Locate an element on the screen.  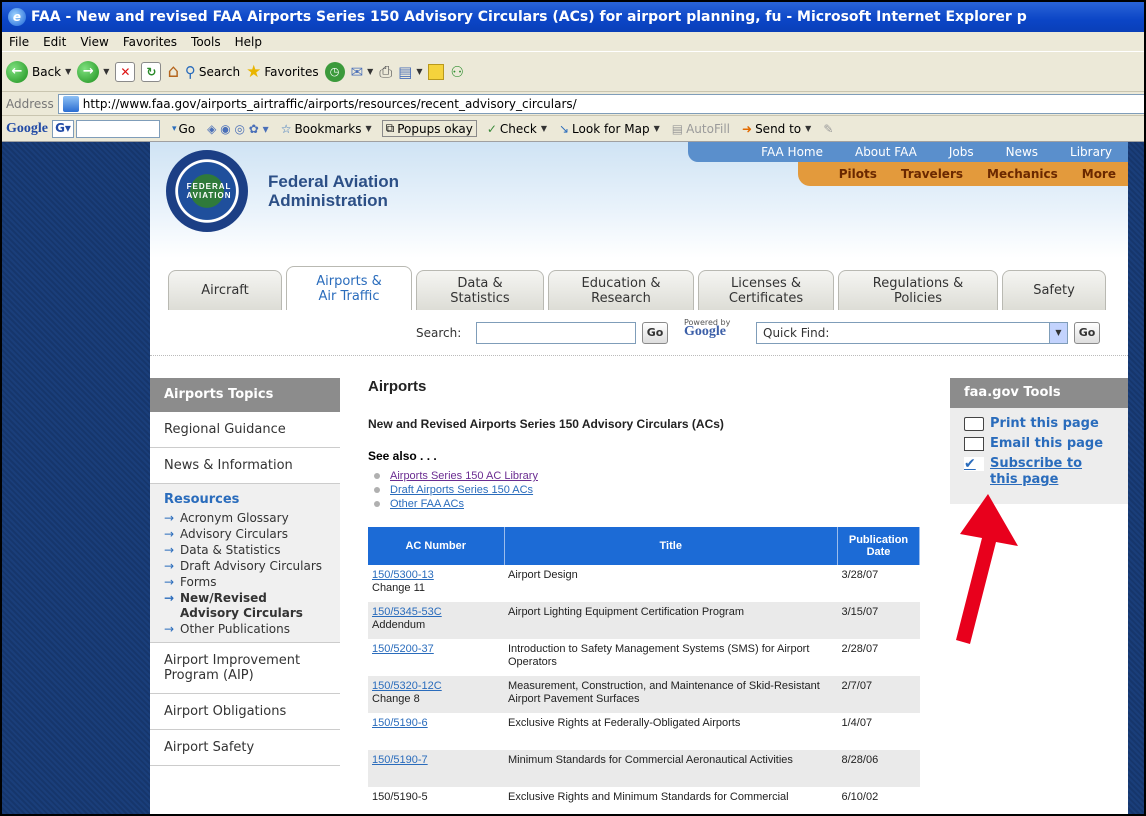
link-ac-library: Airports Series 150 AC Library is located at coordinates (464, 476).